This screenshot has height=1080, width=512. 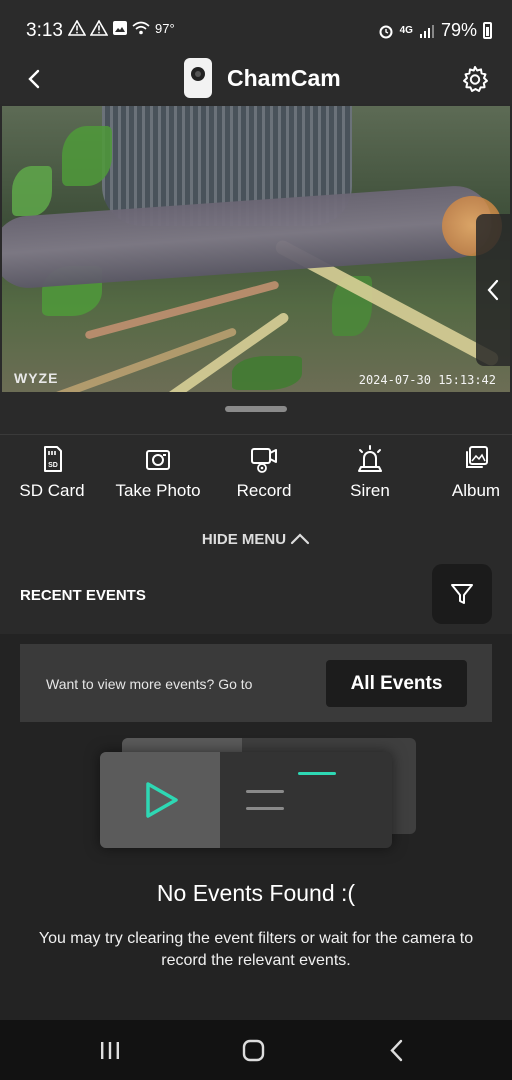 I want to click on svg-text: SD, so click(x=53, y=465).